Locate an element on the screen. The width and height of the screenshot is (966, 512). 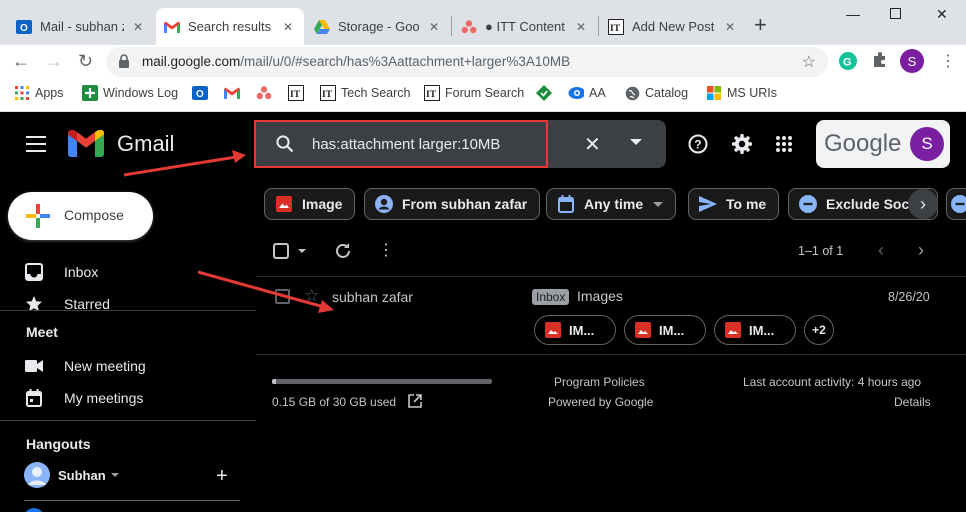
clear-search-icon: ✕ is located at coordinates (592, 144).